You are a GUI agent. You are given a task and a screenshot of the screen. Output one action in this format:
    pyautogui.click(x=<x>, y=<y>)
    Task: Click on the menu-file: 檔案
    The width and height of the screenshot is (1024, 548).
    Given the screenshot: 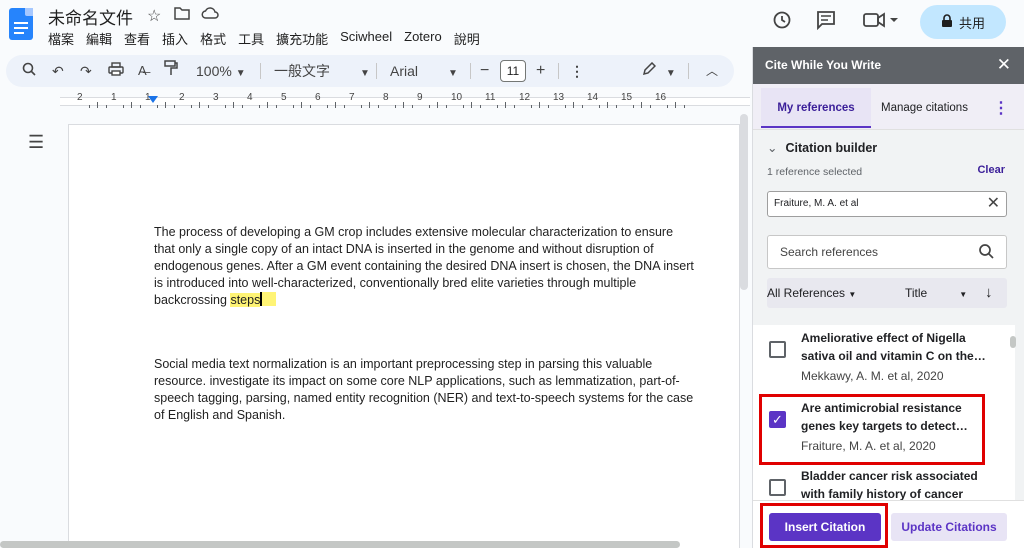 What is the action you would take?
    pyautogui.click(x=61, y=38)
    